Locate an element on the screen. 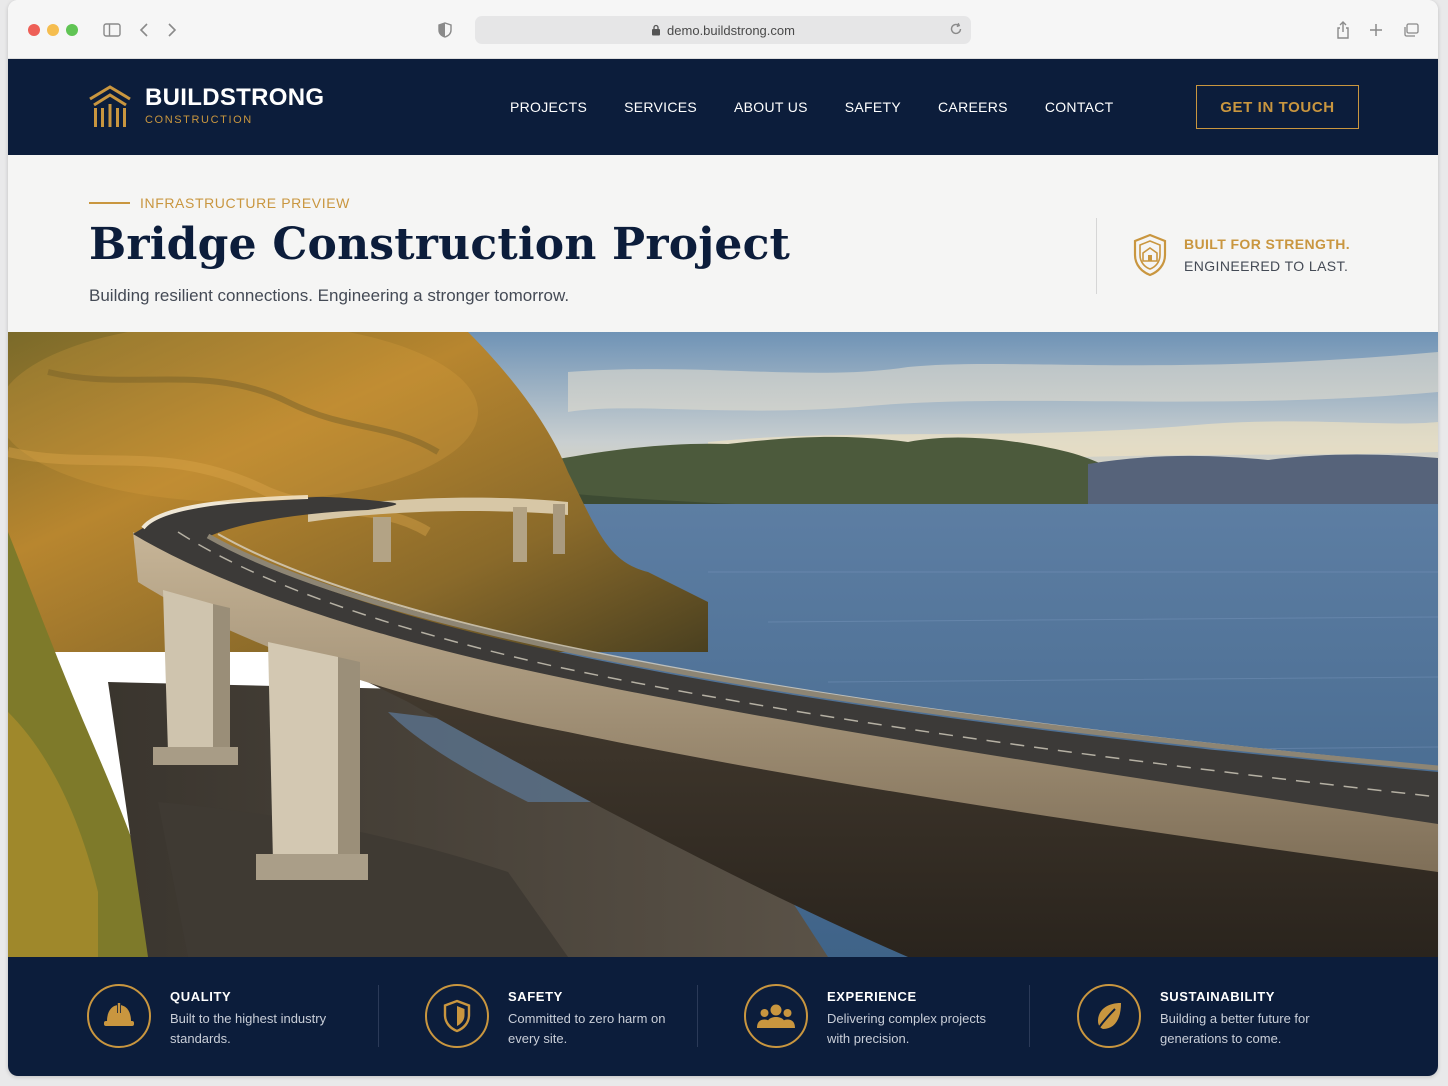 The height and width of the screenshot is (1086, 1448). nav-services: SERVICES is located at coordinates (660, 107).